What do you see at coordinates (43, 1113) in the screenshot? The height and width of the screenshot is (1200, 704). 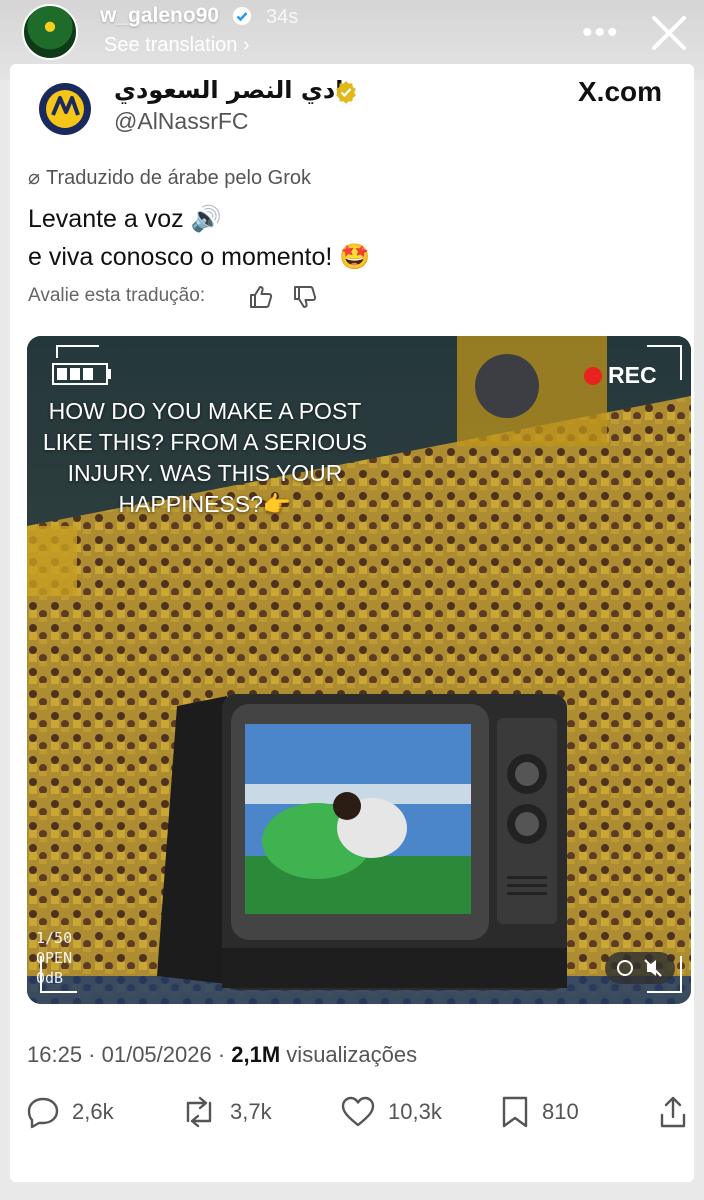 I see `reply-icon` at bounding box center [43, 1113].